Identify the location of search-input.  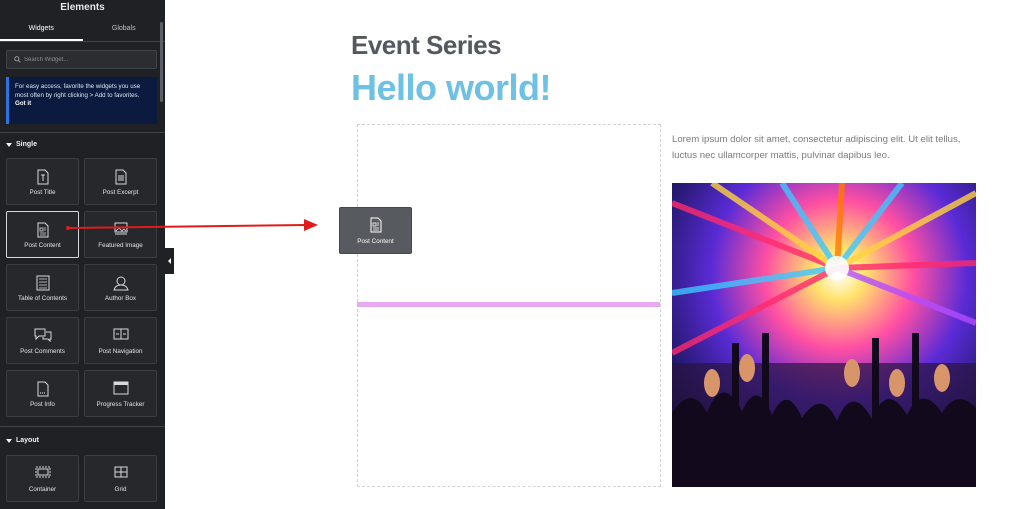
(84, 59).